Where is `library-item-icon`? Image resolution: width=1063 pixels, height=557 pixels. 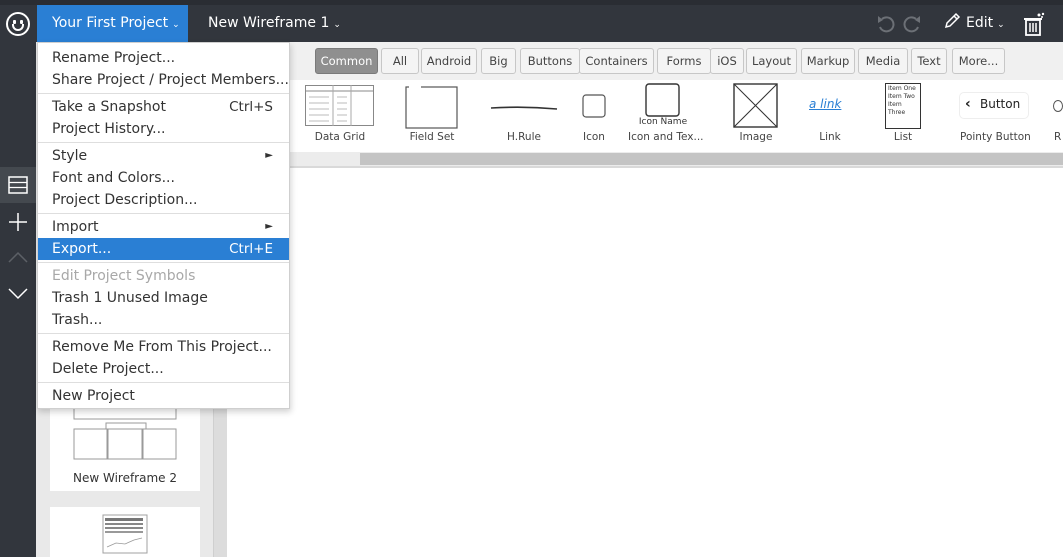 library-item-icon is located at coordinates (594, 106).